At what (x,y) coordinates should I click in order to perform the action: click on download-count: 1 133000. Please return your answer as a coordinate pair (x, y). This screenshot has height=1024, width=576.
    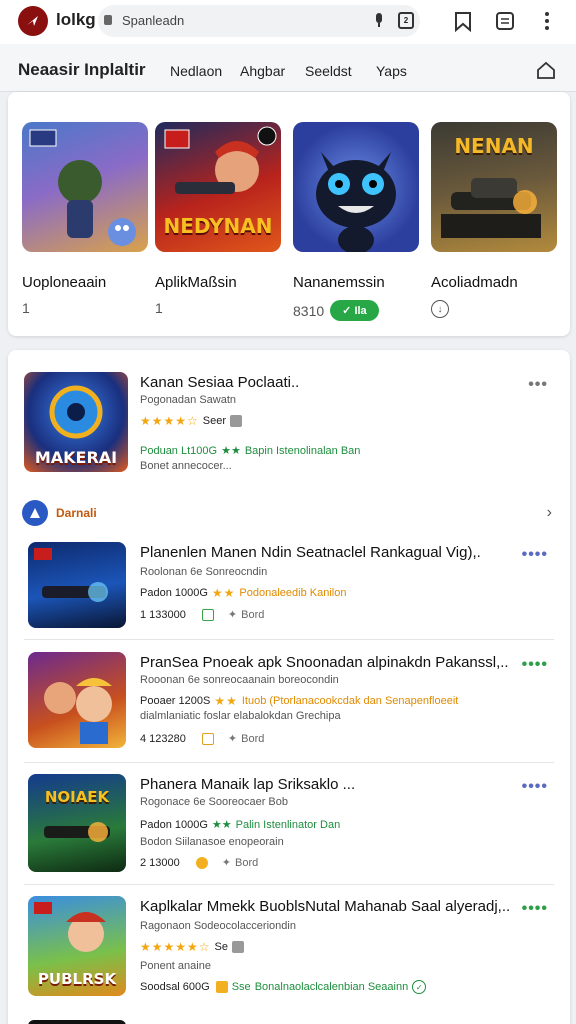
    Looking at the image, I should click on (163, 614).